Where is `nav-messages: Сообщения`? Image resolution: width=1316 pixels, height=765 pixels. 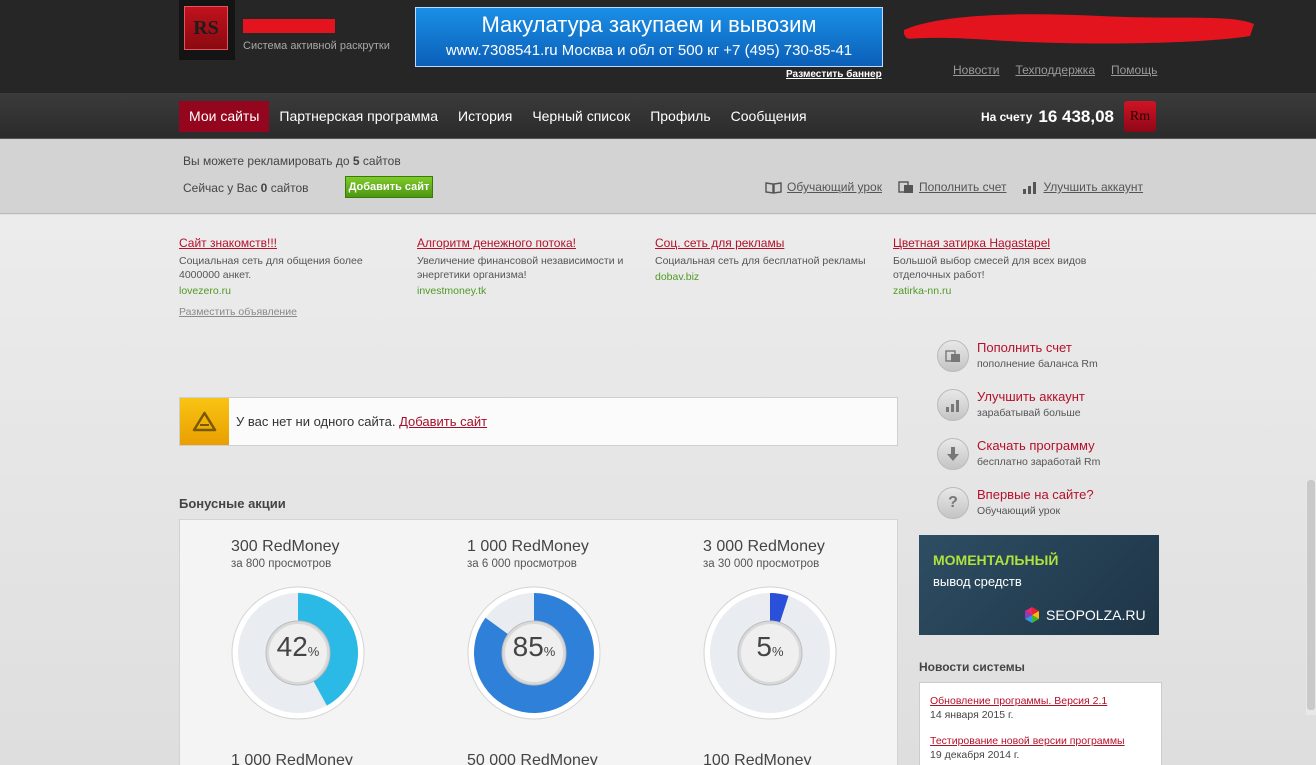 nav-messages: Сообщения is located at coordinates (769, 116).